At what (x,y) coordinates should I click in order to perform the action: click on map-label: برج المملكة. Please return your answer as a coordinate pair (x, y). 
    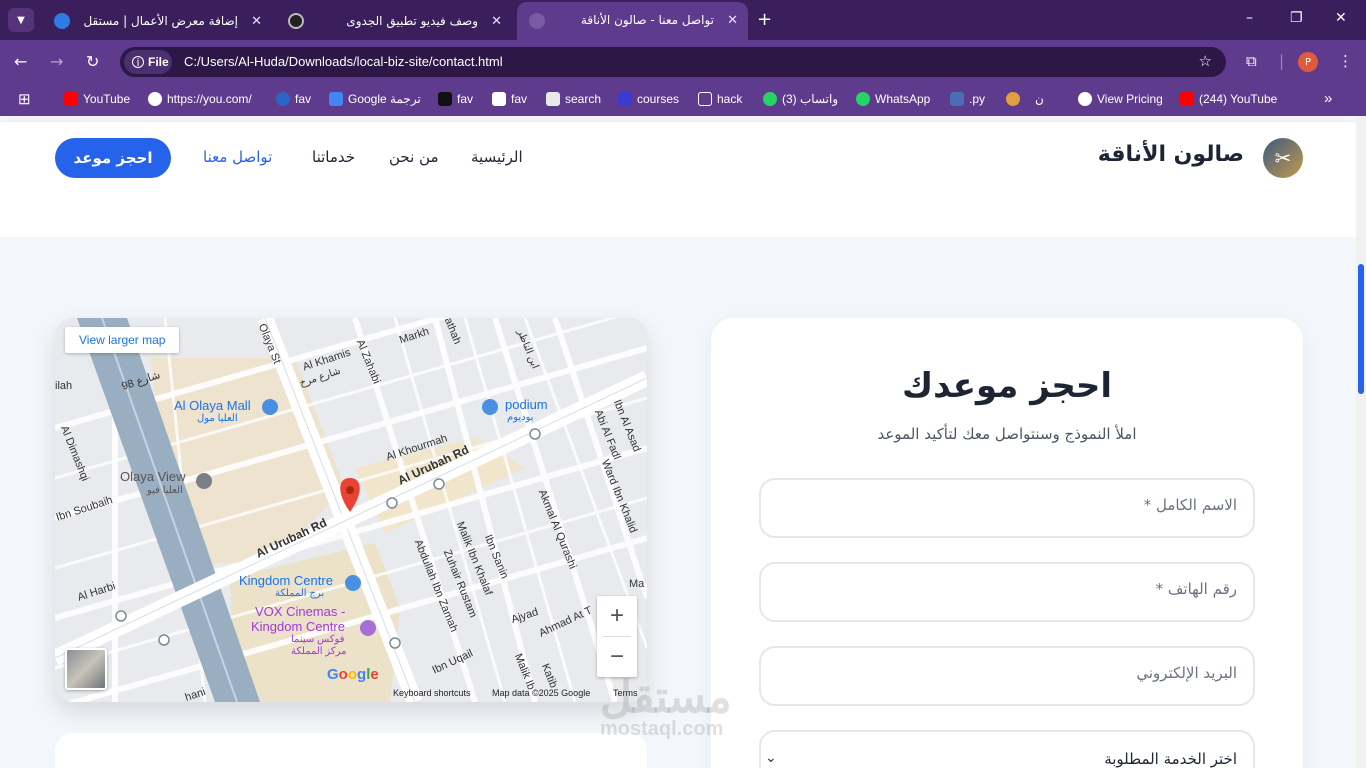
    Looking at the image, I should click on (300, 593).